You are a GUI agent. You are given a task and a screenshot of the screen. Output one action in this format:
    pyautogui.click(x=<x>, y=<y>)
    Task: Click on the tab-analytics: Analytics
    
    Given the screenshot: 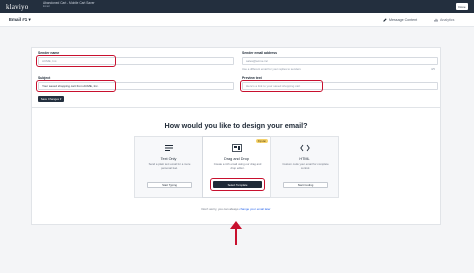 What is the action you would take?
    pyautogui.click(x=444, y=20)
    